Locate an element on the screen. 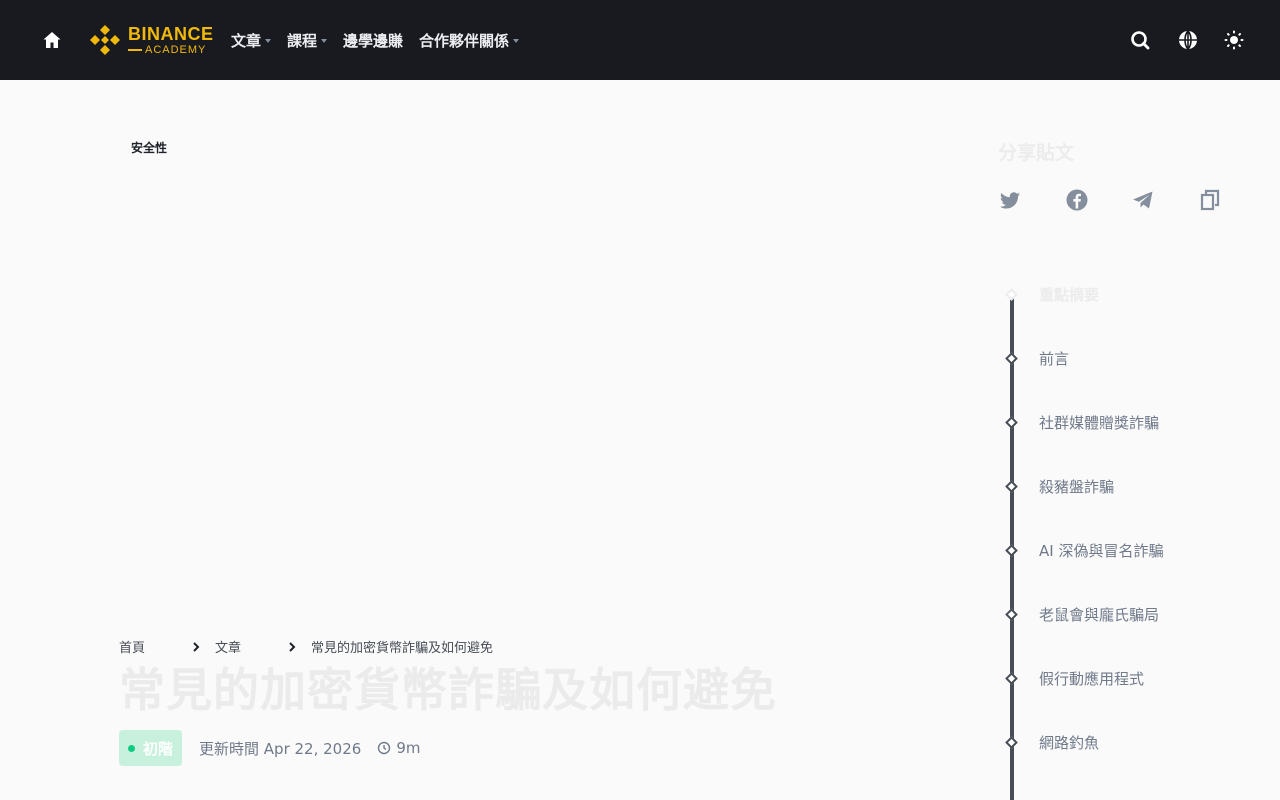 The image size is (1280, 800). toc-item: 網路釣魚 is located at coordinates (1051, 742).